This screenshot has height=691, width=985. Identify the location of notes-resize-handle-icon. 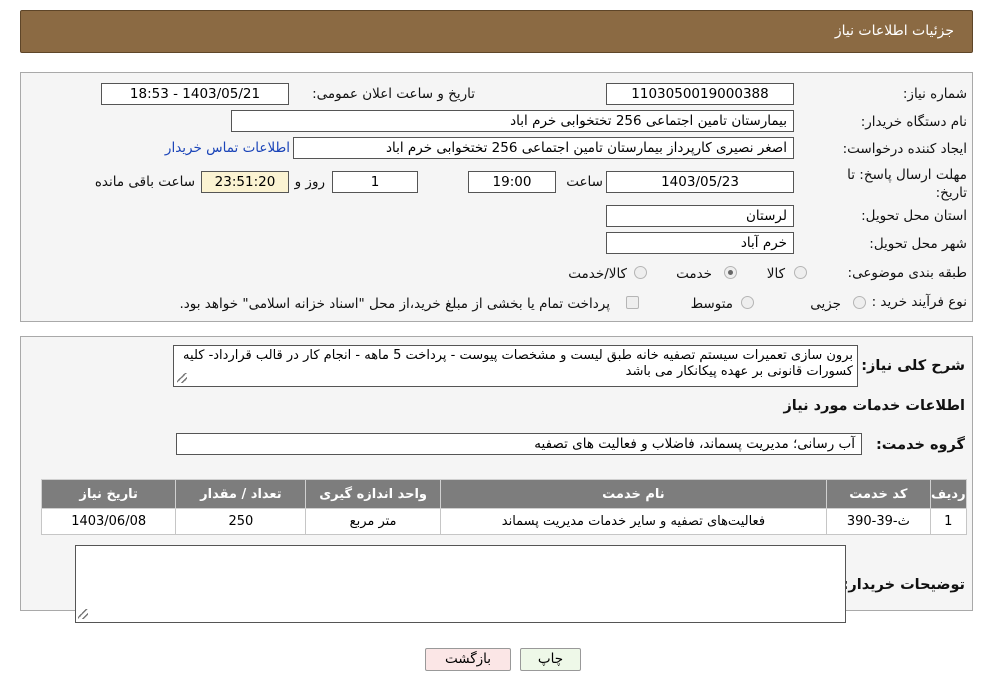
(83, 614).